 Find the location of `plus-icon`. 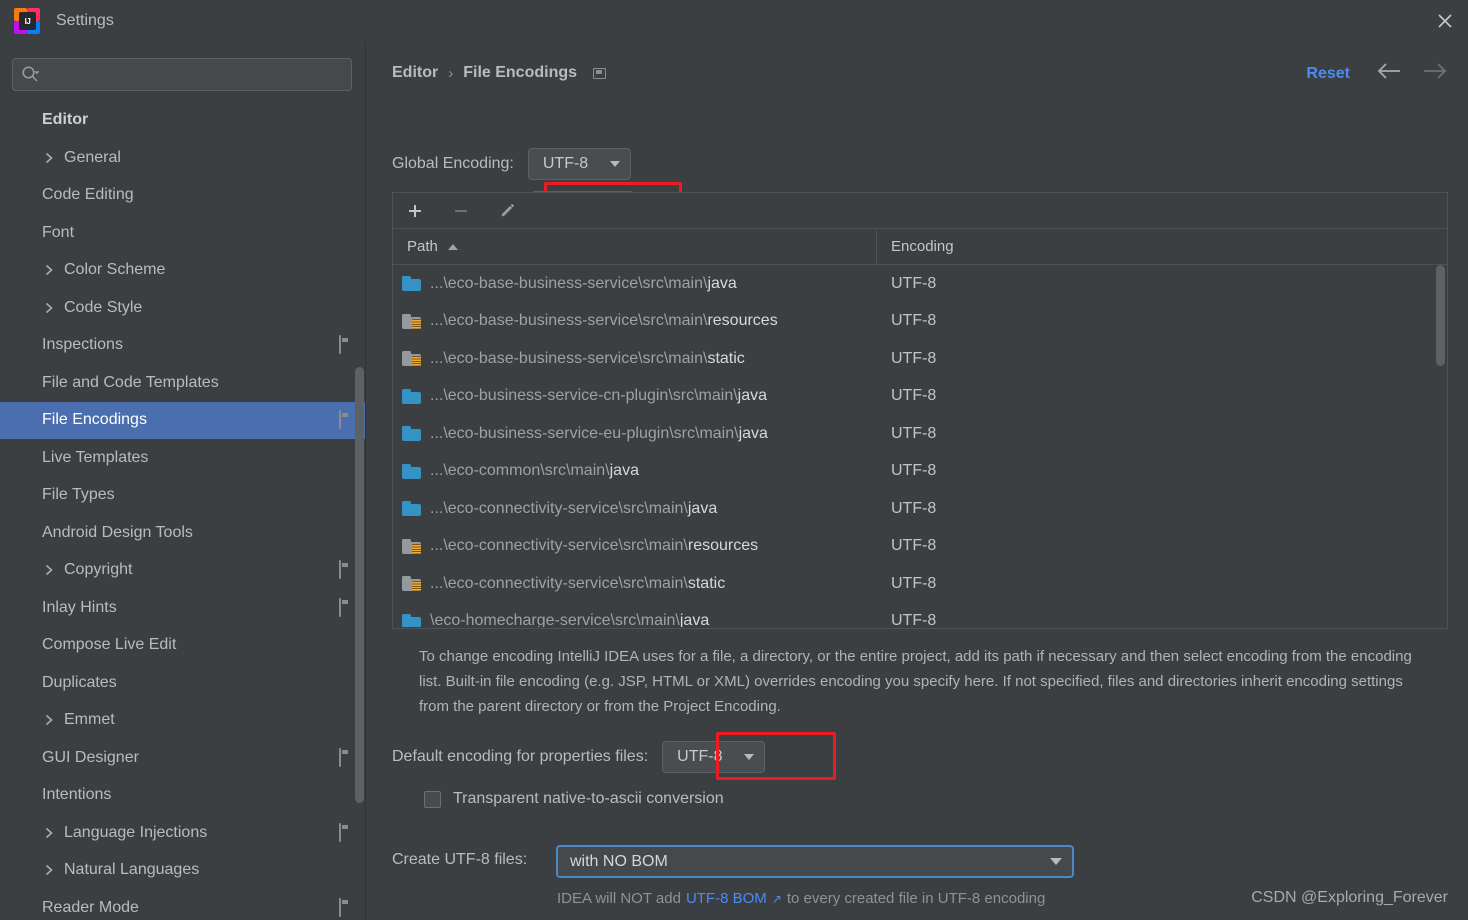

plus-icon is located at coordinates (415, 211).